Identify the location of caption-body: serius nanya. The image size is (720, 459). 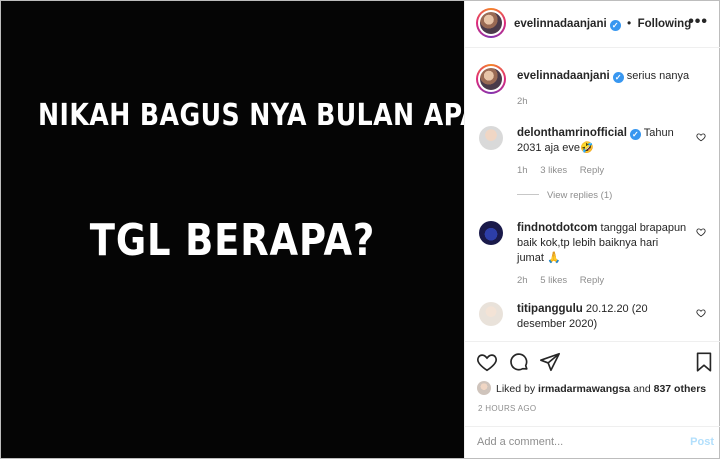
(658, 76).